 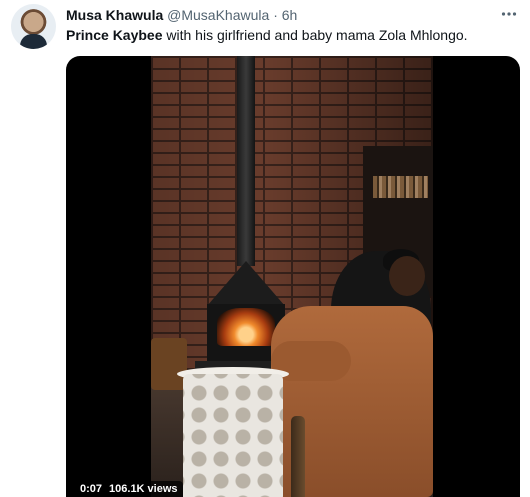 What do you see at coordinates (169, 364) in the screenshot?
I see `basket` at bounding box center [169, 364].